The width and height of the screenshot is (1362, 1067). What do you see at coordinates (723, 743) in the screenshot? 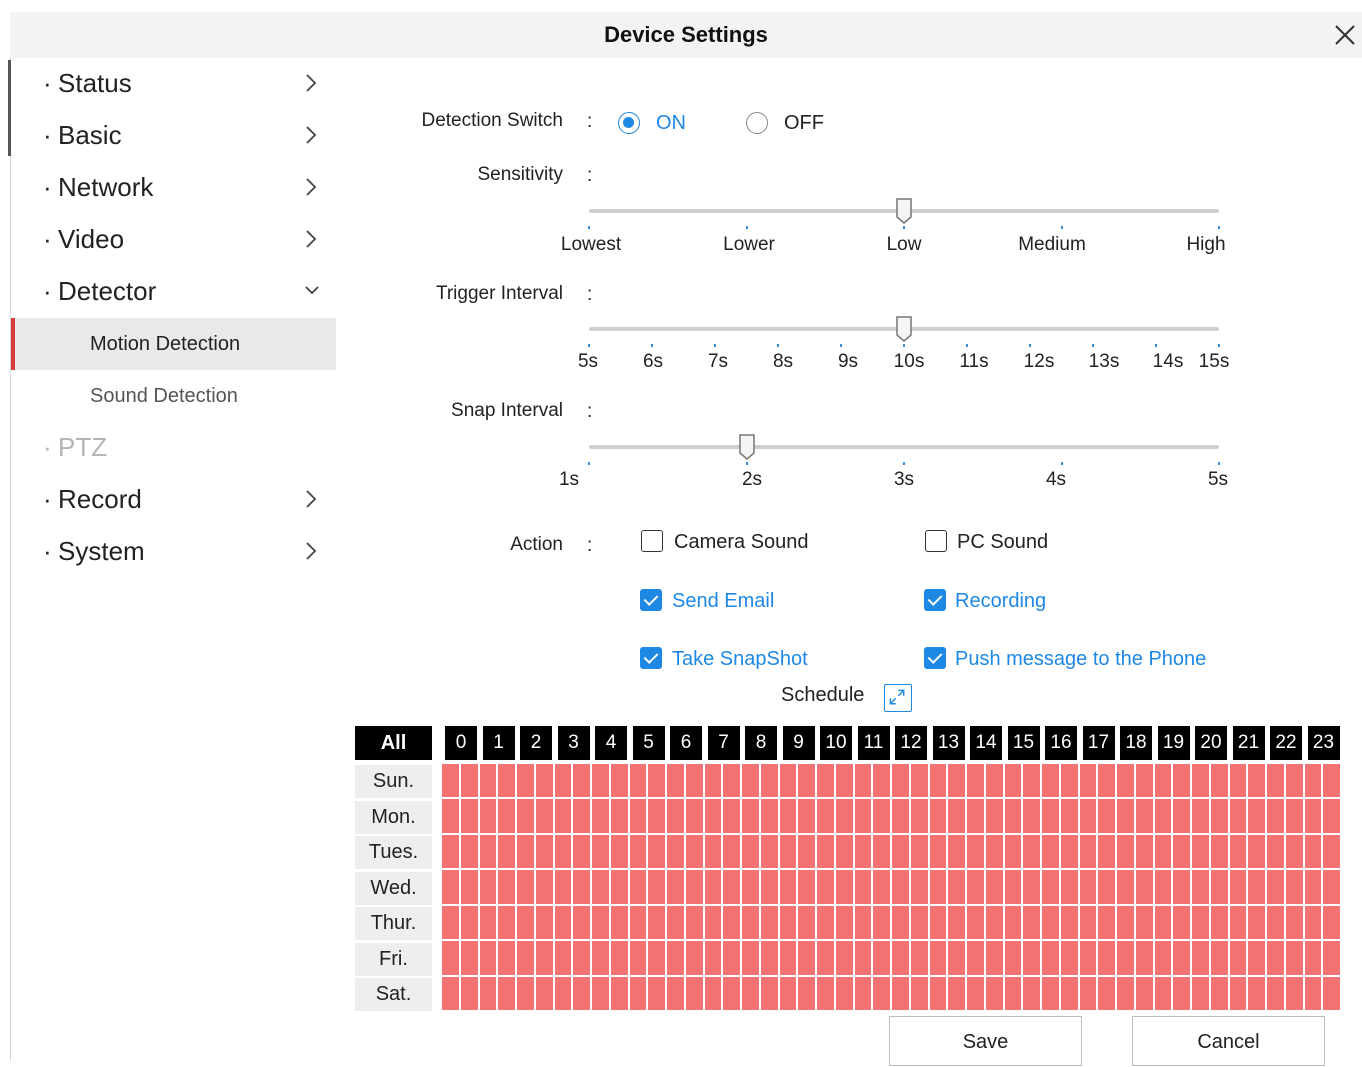
I see `schedule-hour-header: 7` at bounding box center [723, 743].